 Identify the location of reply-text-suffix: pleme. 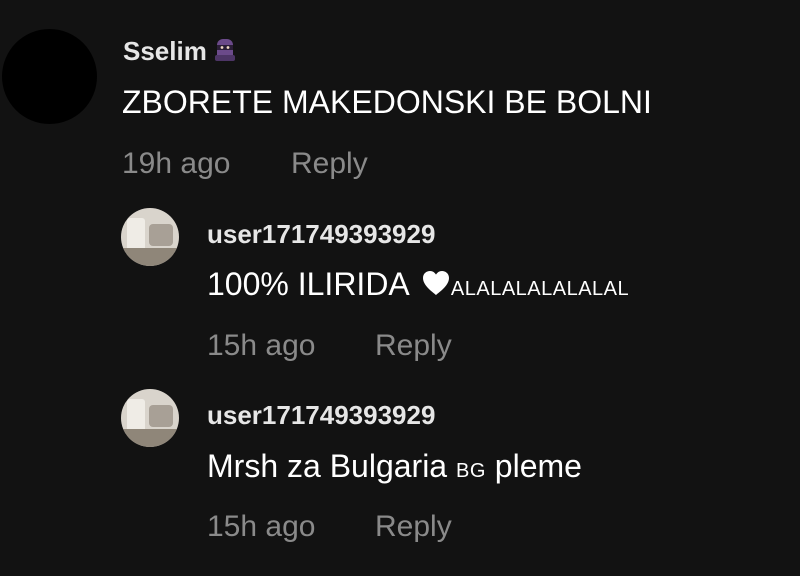
(538, 466).